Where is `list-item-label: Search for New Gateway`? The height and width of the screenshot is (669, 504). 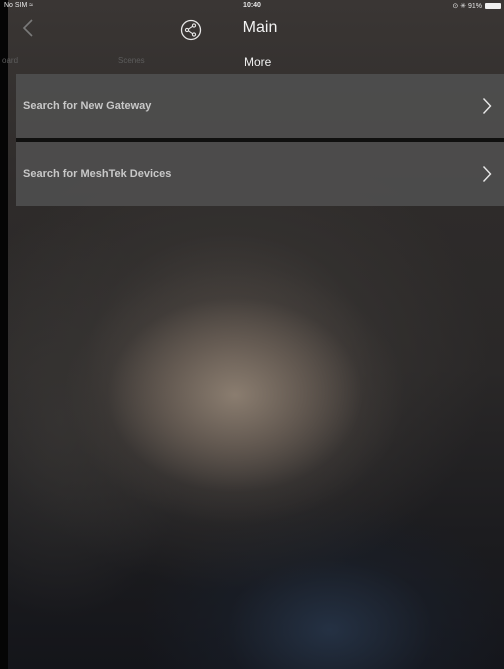 list-item-label: Search for New Gateway is located at coordinates (87, 106).